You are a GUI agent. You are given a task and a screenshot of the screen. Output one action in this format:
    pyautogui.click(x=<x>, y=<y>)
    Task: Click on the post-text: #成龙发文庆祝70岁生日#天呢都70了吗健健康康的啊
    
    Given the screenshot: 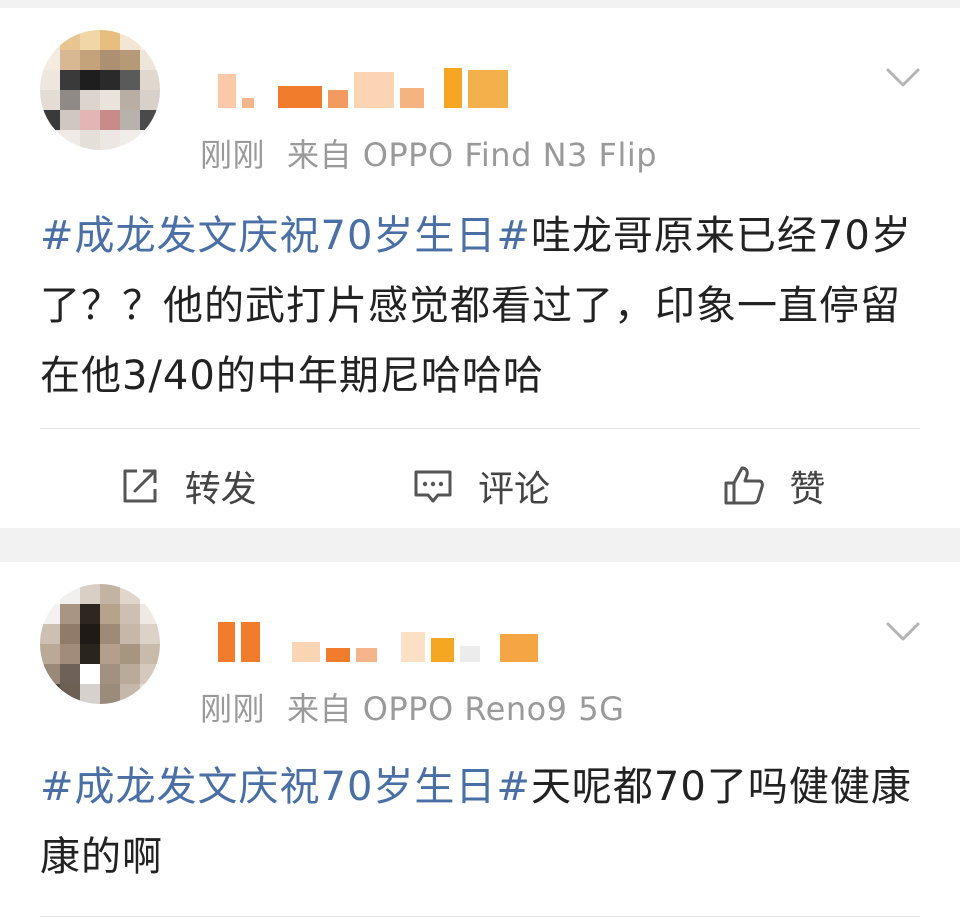 What is the action you would take?
    pyautogui.click(x=480, y=822)
    